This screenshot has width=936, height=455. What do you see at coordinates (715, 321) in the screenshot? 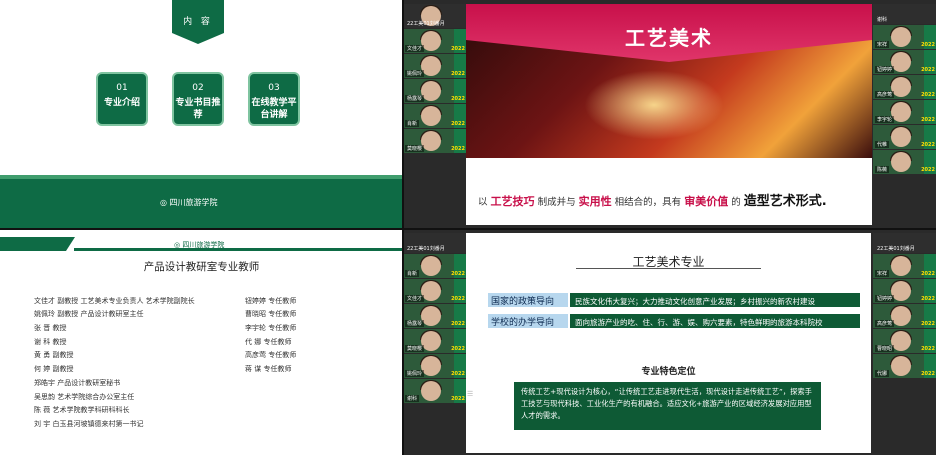
I see `school-text: 面向旅游产业的吃、住、行、游、娱、购六要素，特色鲜明的旅游本科院校` at bounding box center [715, 321].